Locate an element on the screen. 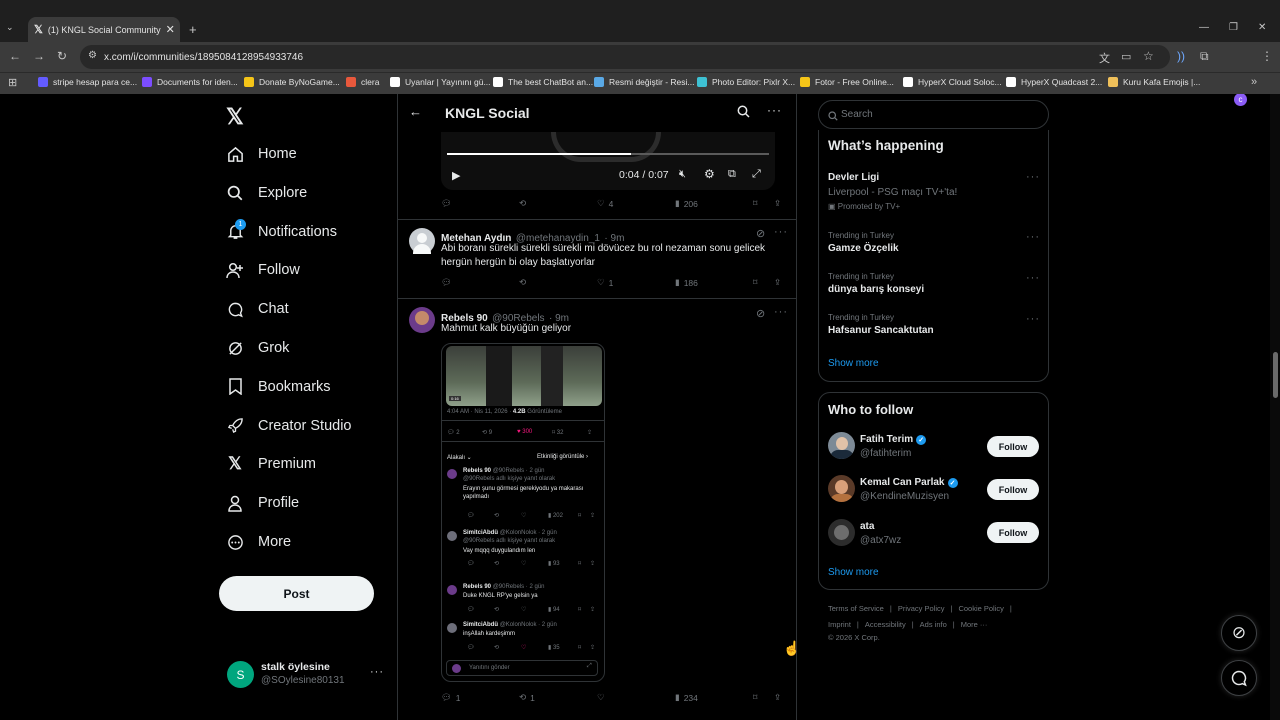  like-icon: ♡ is located at coordinates (603, 697).